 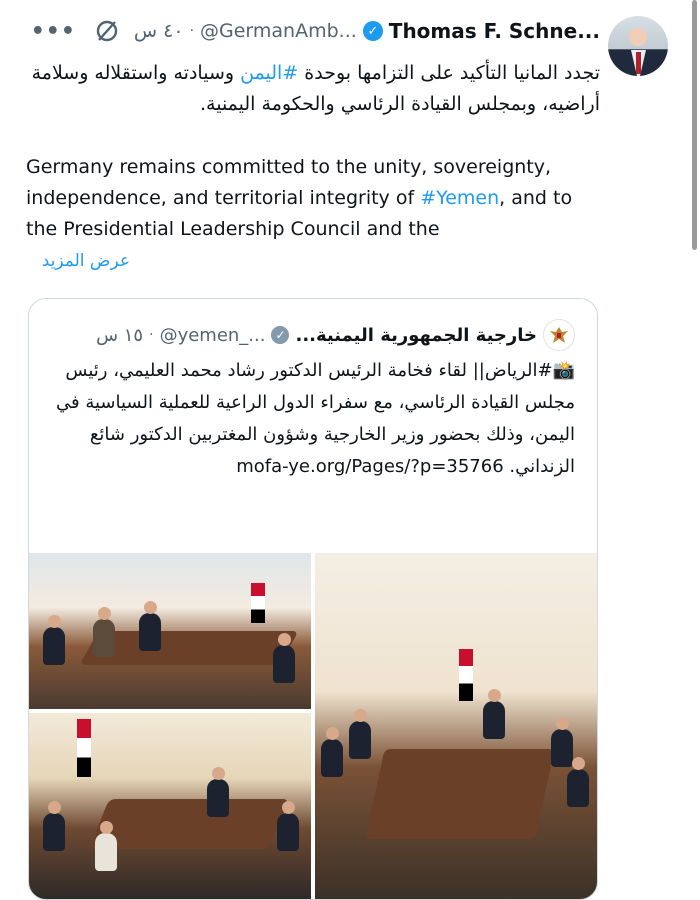 What do you see at coordinates (159, 31) in the screenshot?
I see `tweet-time: ٤٠ س` at bounding box center [159, 31].